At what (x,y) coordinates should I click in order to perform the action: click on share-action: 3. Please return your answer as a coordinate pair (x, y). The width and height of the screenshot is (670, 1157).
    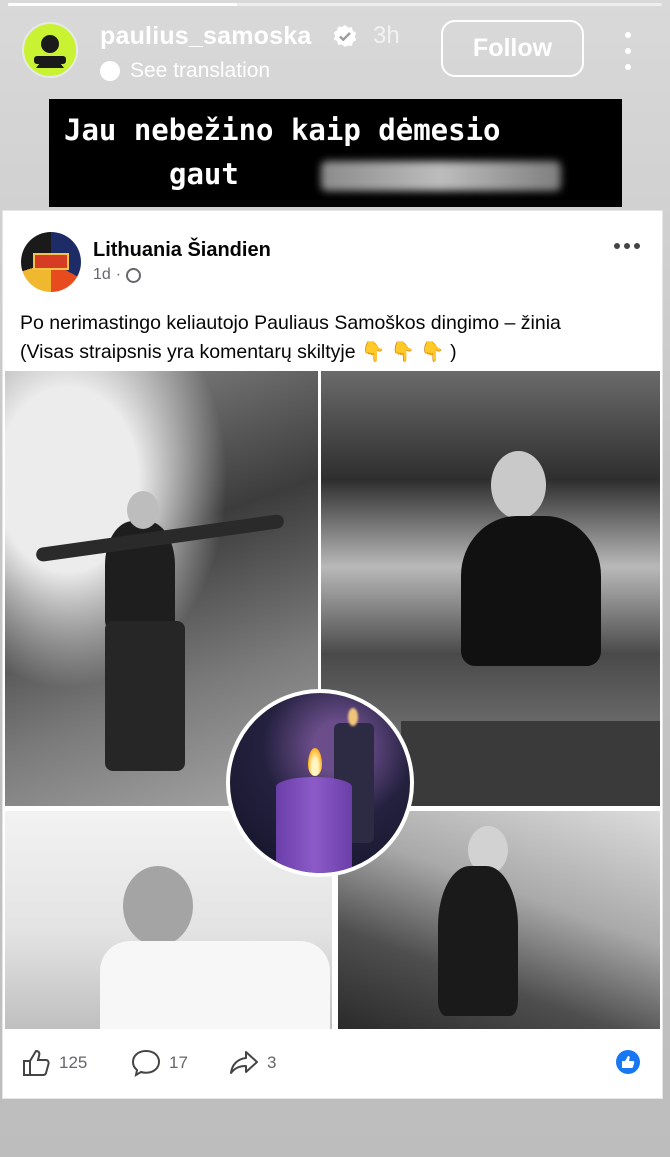
    Looking at the image, I should click on (252, 1063).